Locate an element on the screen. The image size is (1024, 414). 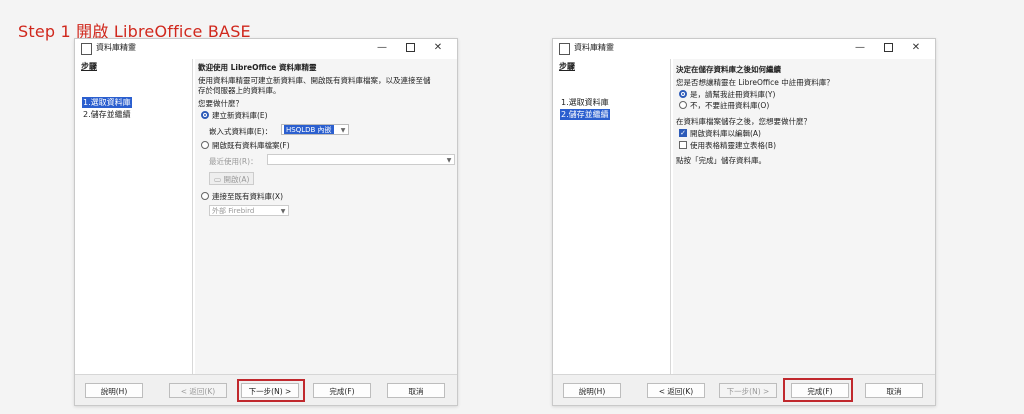
register-no-radio is located at coordinates (683, 105).